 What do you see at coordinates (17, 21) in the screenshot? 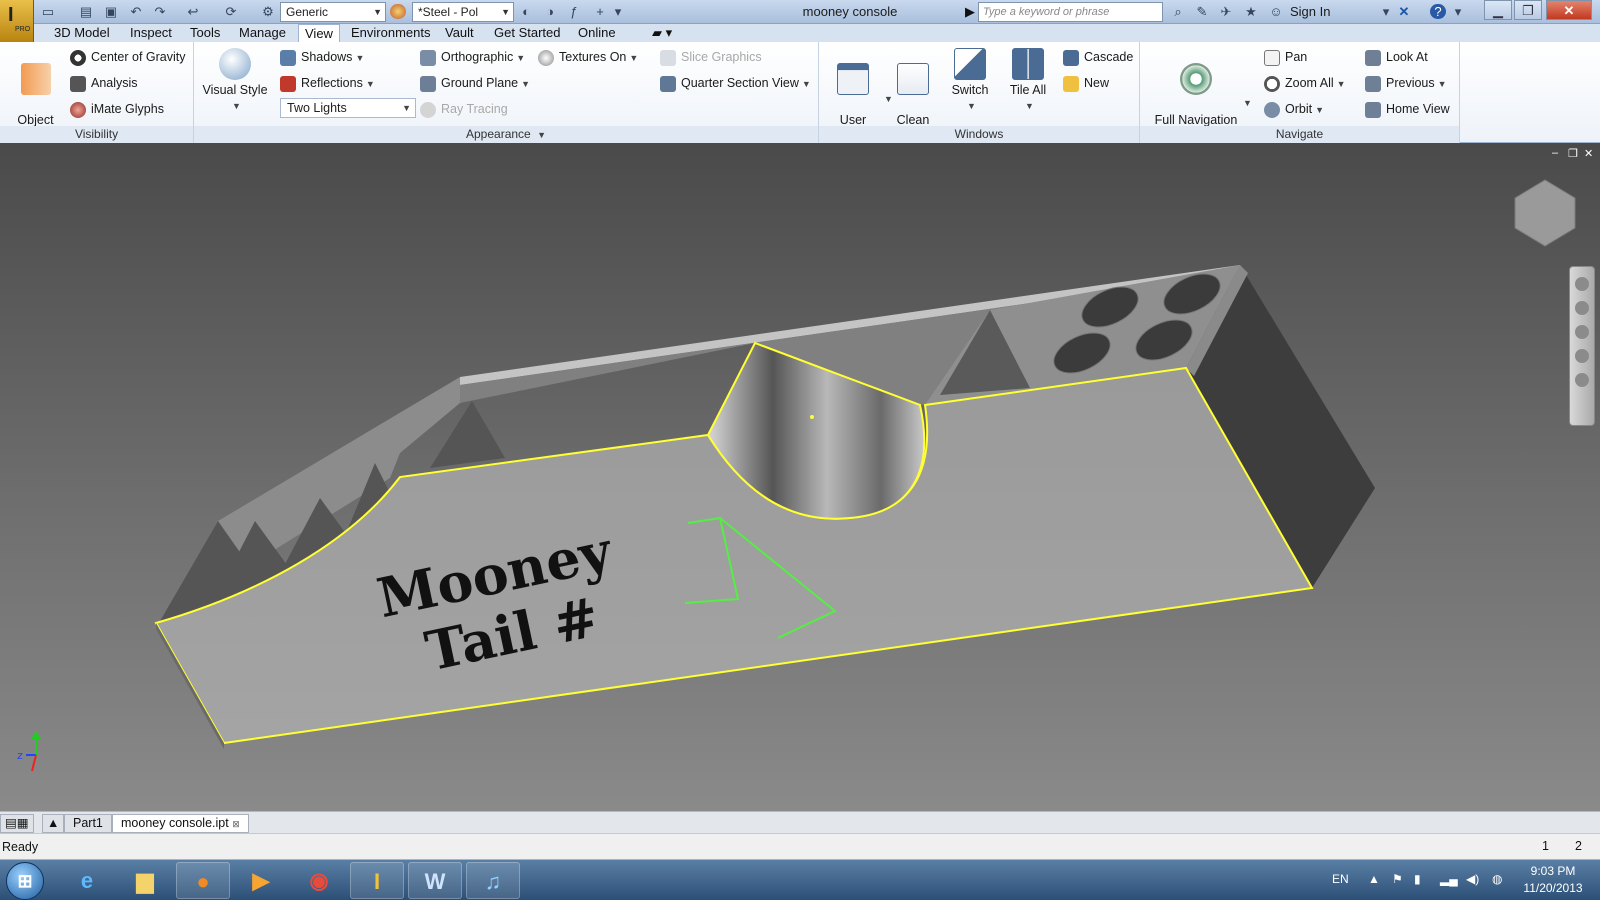
I see `application-menu-button: I PRO` at bounding box center [17, 21].